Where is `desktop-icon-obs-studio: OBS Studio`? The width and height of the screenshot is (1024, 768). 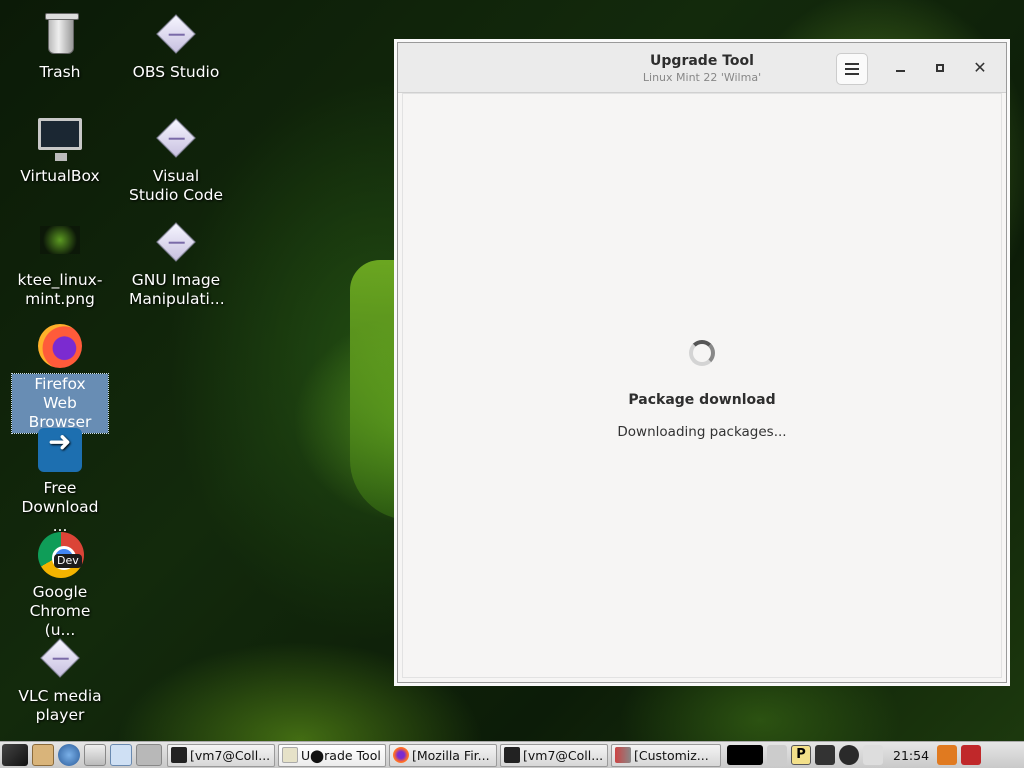 desktop-icon-obs-studio: OBS Studio is located at coordinates (176, 46).